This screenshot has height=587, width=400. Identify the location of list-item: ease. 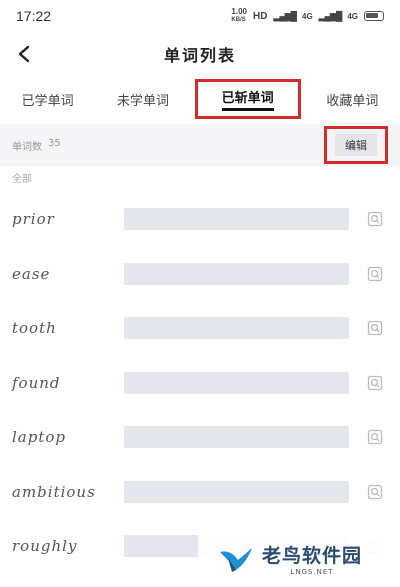
(200, 274).